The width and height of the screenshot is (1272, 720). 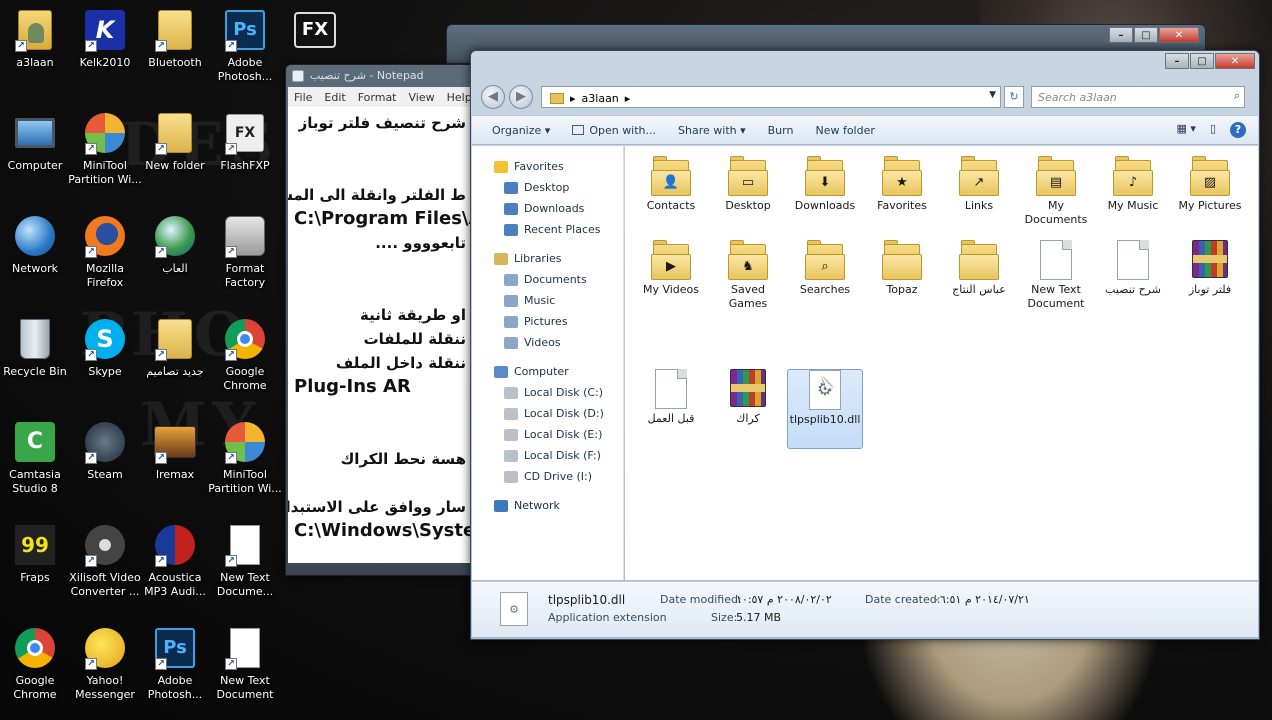 I want to click on address-path: a3laan, so click(x=600, y=98).